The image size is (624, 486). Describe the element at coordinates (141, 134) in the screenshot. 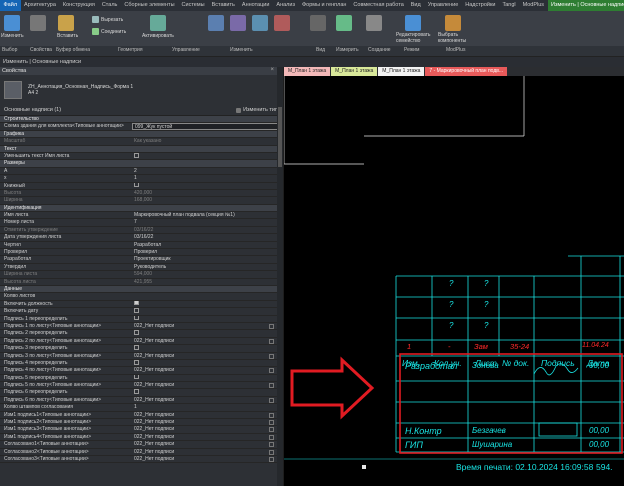

I see `property-group: Графика` at that location.